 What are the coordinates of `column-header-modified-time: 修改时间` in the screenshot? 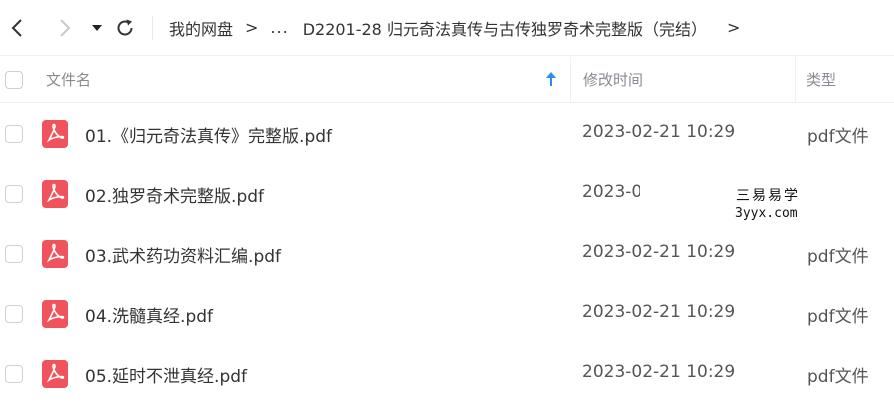 It's located at (613, 79).